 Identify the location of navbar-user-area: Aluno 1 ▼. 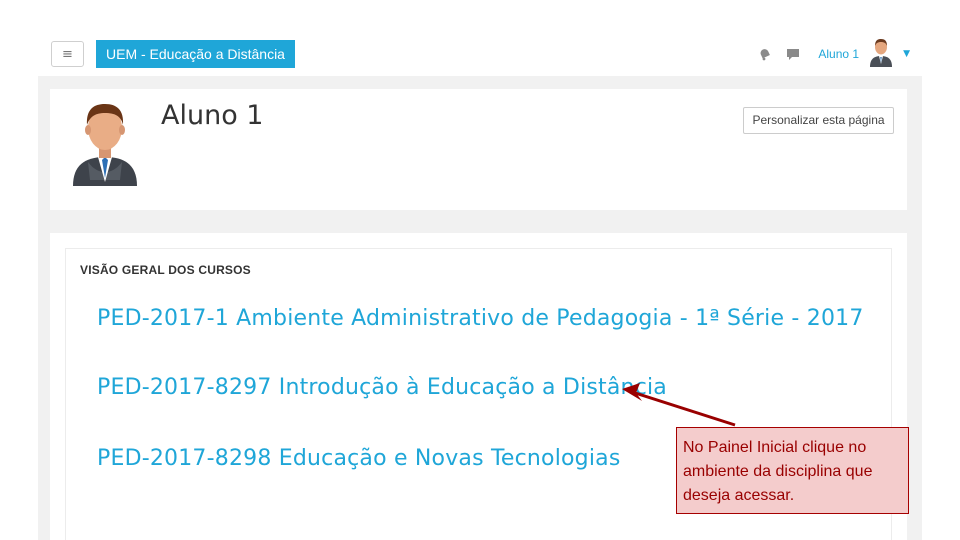
(833, 54).